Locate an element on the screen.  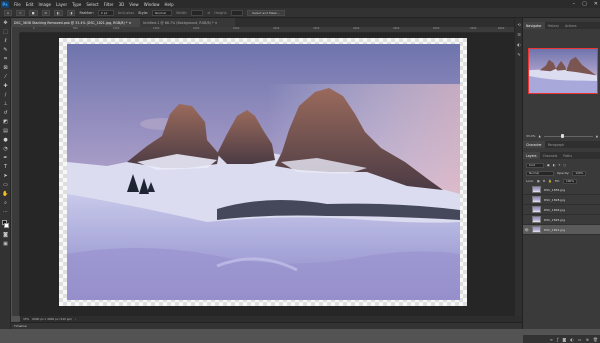
blur-tool-icon: ● is located at coordinates (5, 140).